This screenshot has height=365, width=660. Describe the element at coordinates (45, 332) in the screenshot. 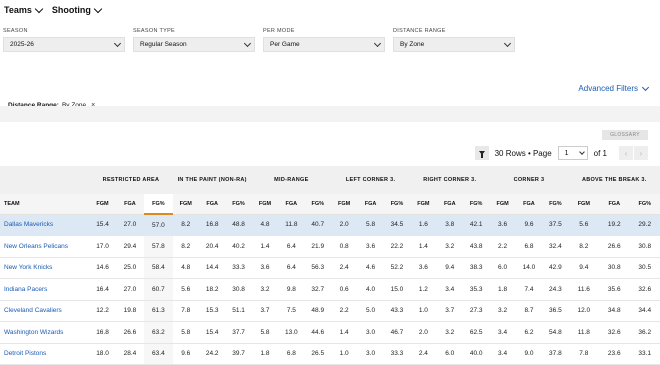

I see `team-link: Washington Wizards` at that location.